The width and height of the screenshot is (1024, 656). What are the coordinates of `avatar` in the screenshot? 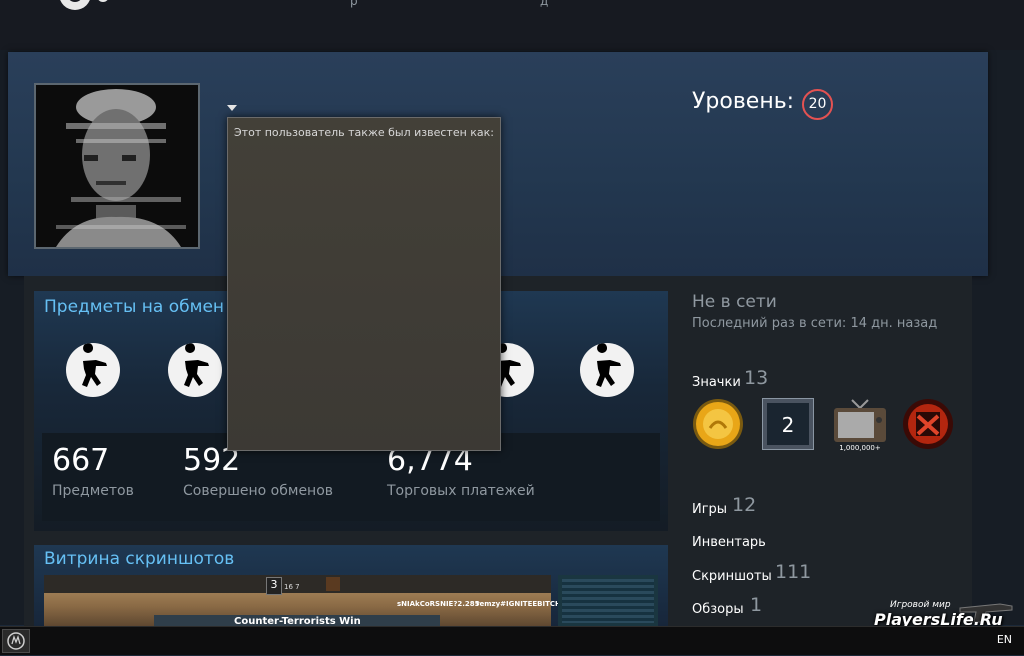 It's located at (117, 166).